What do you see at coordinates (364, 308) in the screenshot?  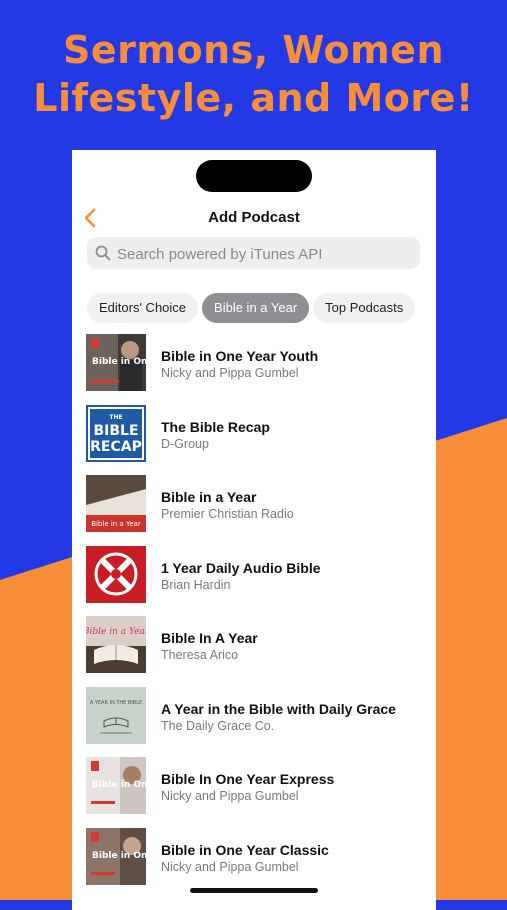 I see `tab-top-podcasts: Top Podcasts` at bounding box center [364, 308].